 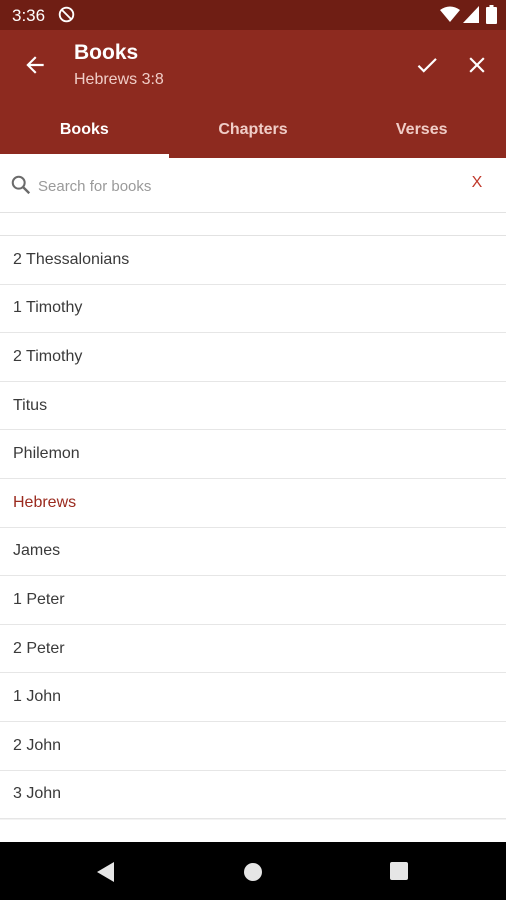 What do you see at coordinates (253, 309) in the screenshot?
I see `book-item: 1 Timothy` at bounding box center [253, 309].